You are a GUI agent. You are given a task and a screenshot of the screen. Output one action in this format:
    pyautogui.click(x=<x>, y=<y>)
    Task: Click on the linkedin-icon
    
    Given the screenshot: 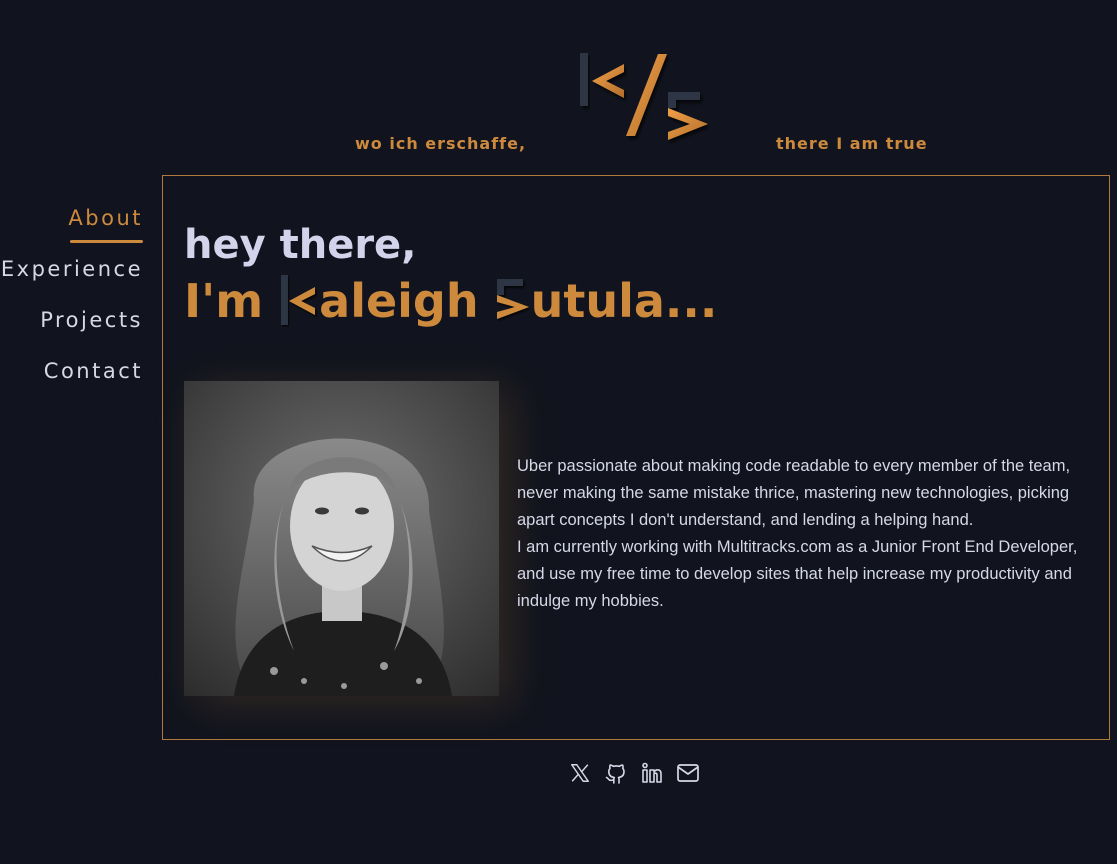 What is the action you would take?
    pyautogui.click(x=652, y=773)
    